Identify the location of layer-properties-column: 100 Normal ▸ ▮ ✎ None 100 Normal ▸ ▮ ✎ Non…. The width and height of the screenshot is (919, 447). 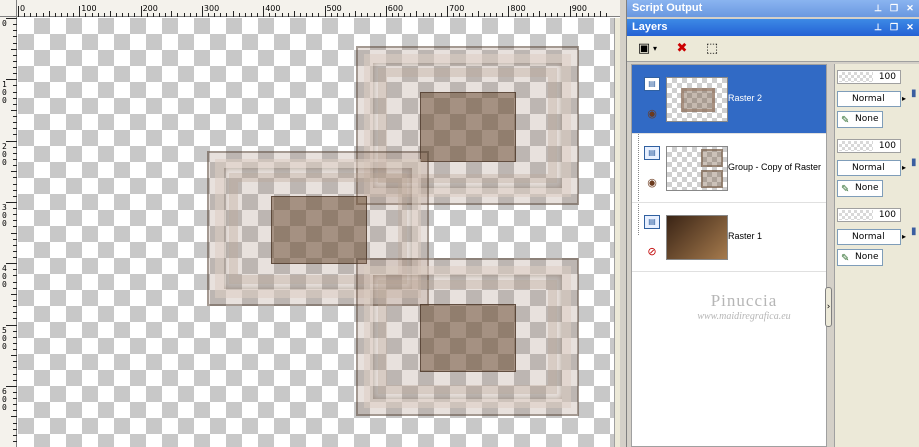
(876, 255).